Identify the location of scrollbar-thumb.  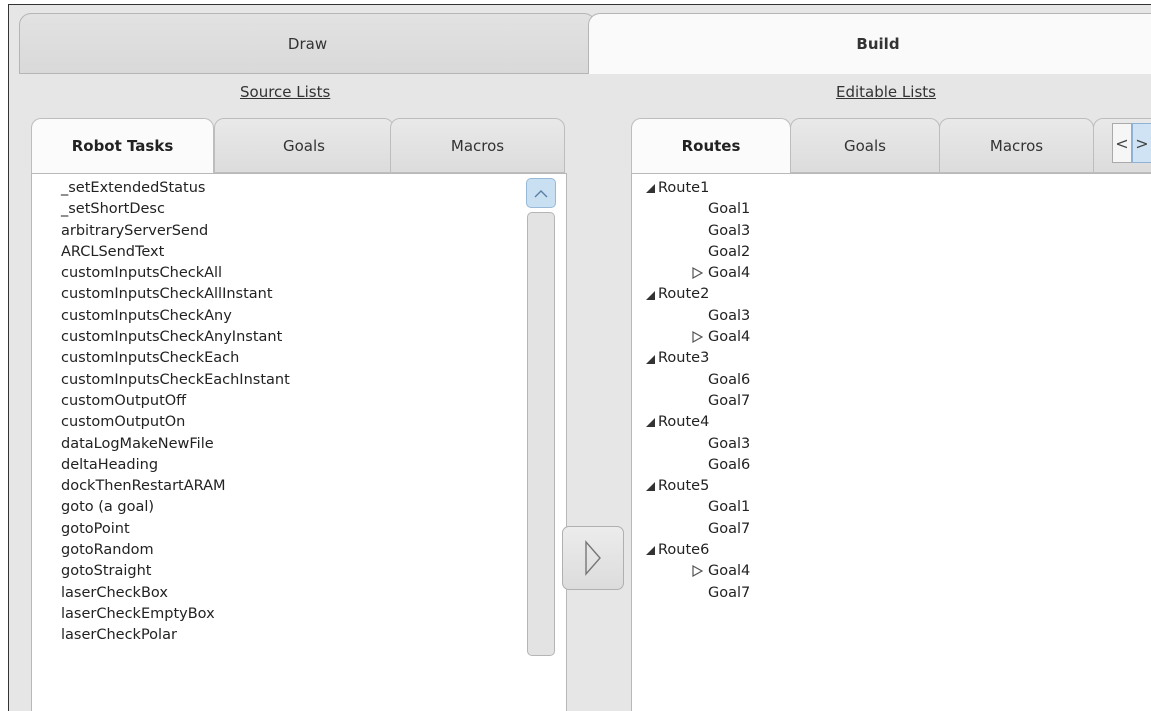
(541, 434).